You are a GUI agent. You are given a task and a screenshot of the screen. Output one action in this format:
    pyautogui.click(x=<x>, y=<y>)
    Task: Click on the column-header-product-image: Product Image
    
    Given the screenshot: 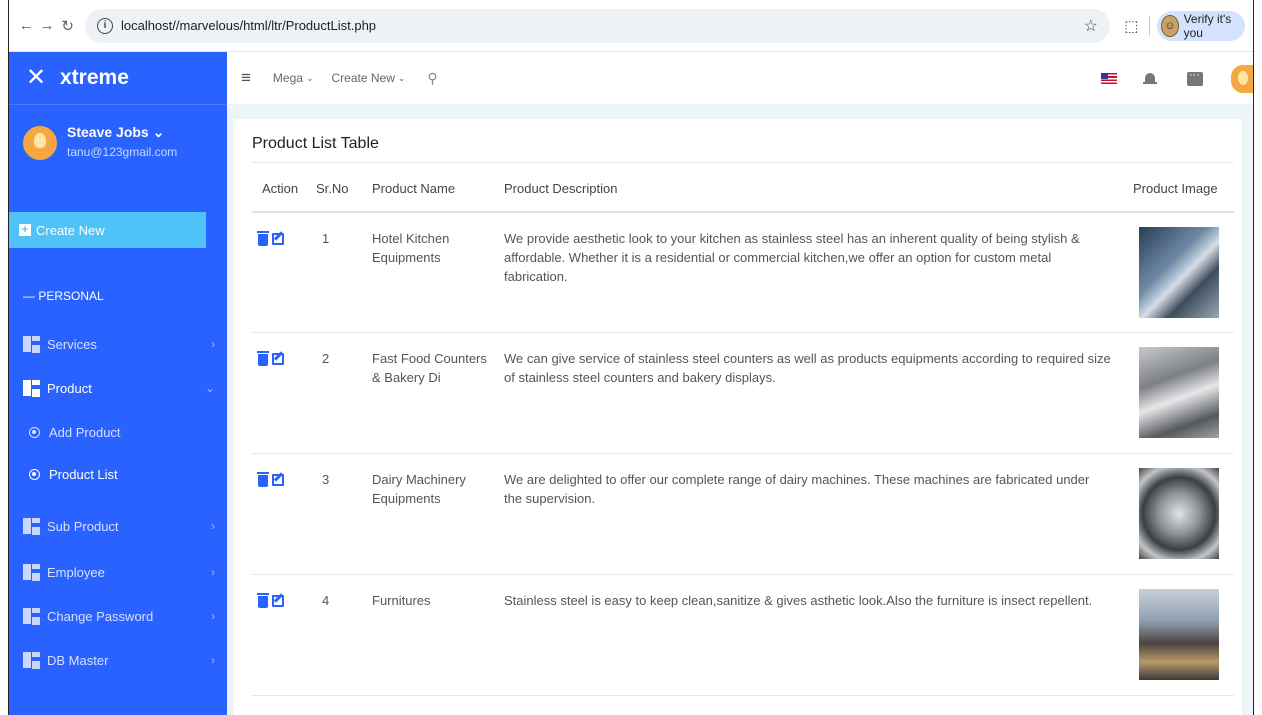 What is the action you would take?
    pyautogui.click(x=1175, y=188)
    